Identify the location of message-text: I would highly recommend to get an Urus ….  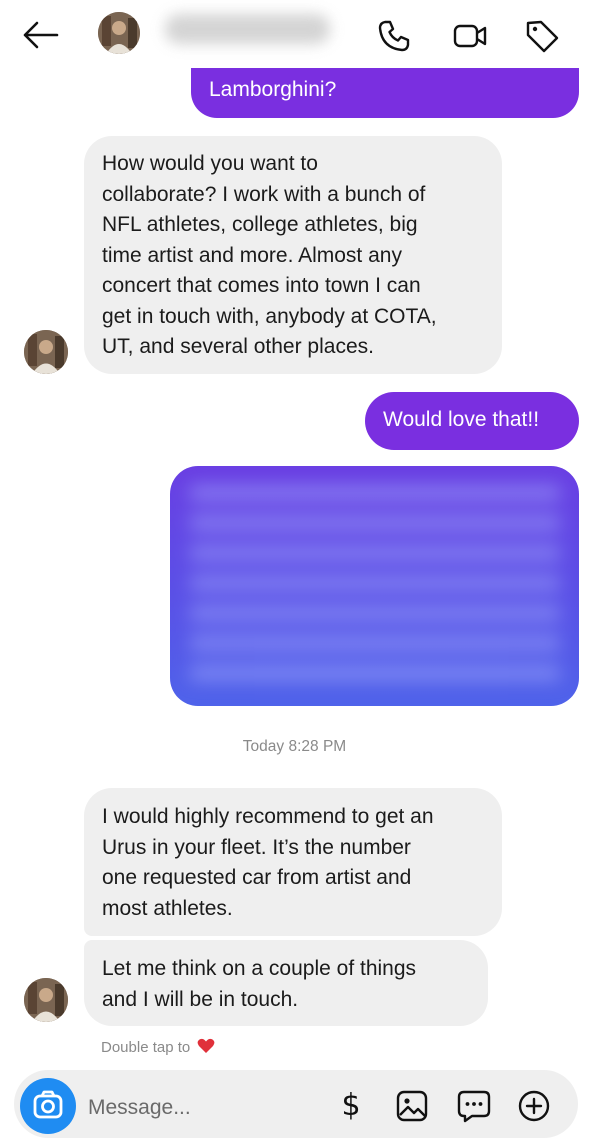
(268, 862).